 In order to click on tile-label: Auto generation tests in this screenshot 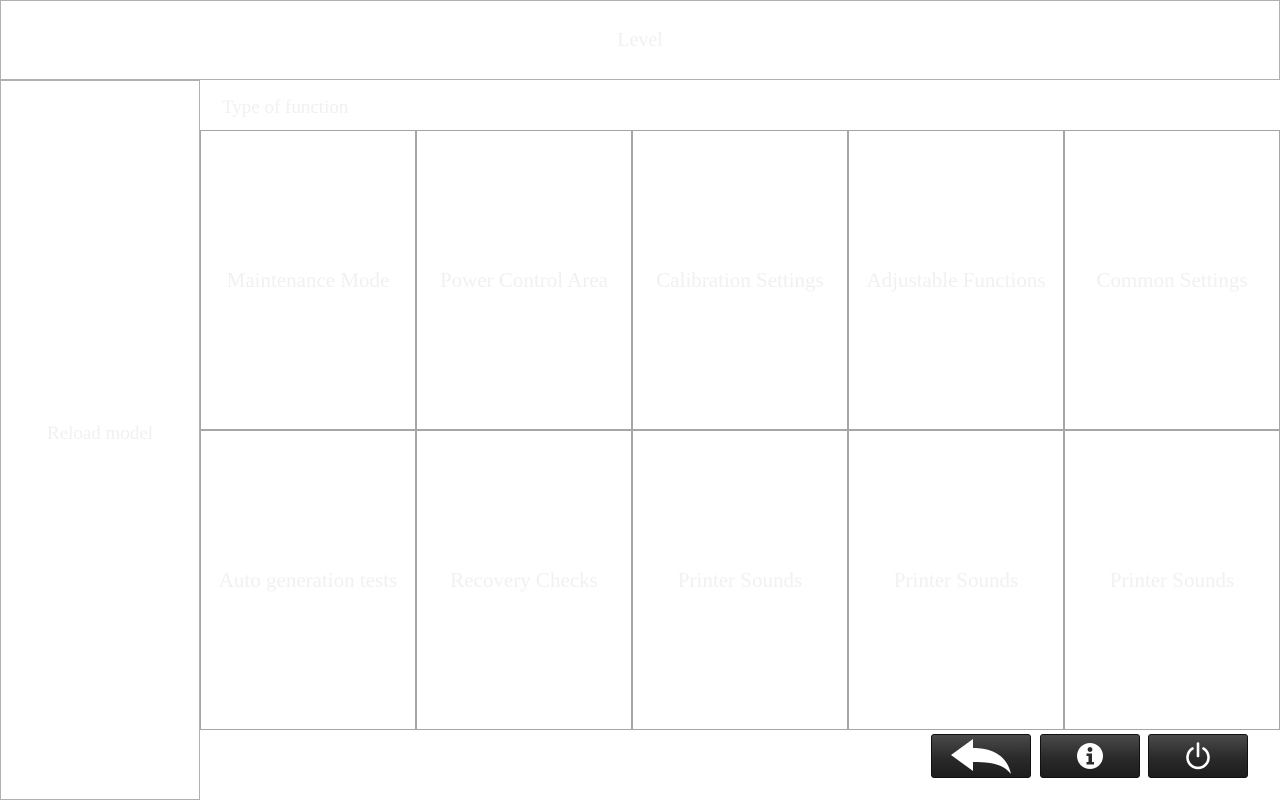, I will do `click(308, 579)`.